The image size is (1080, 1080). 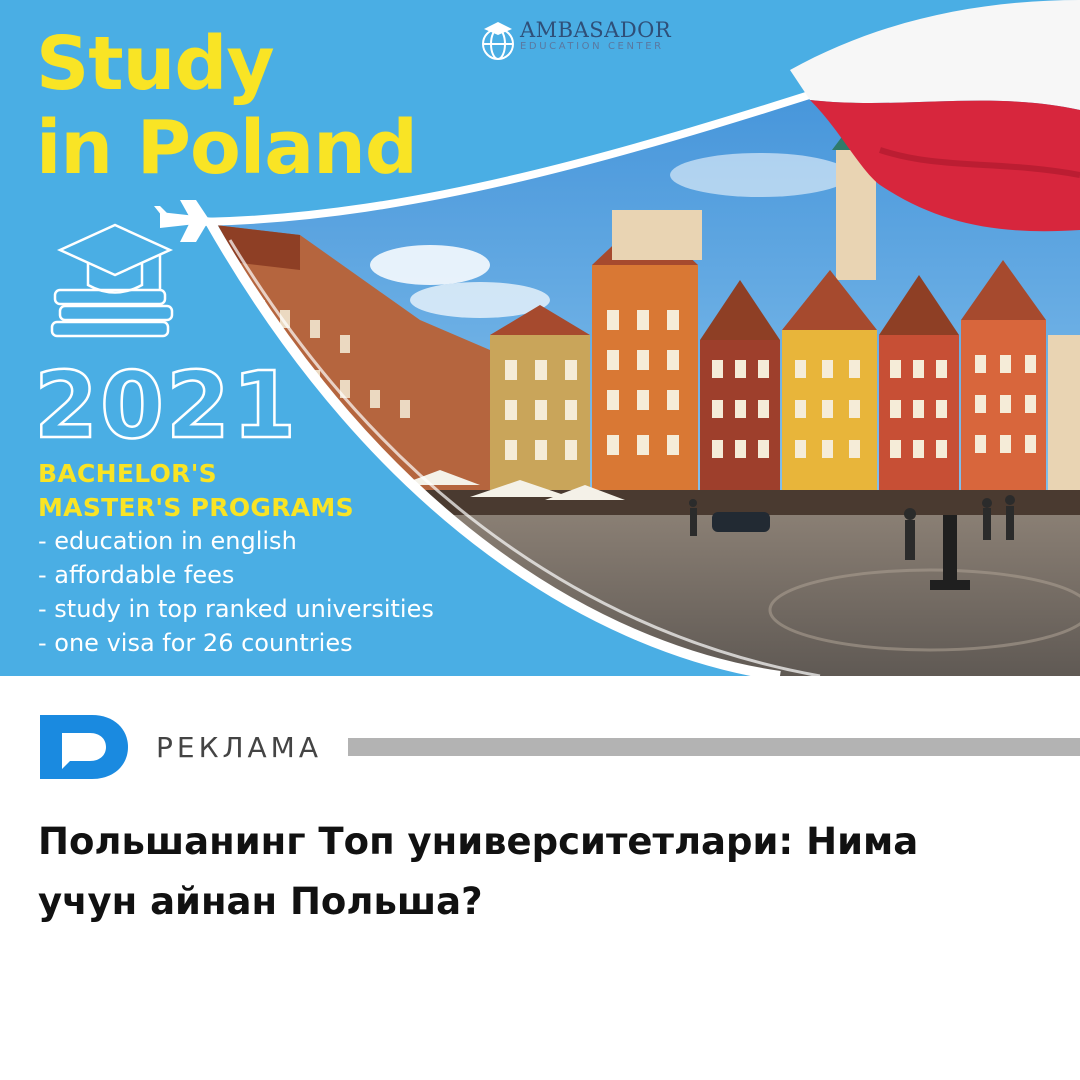 What do you see at coordinates (236, 609) in the screenshot?
I see `feature-item: - study in top ranked universities` at bounding box center [236, 609].